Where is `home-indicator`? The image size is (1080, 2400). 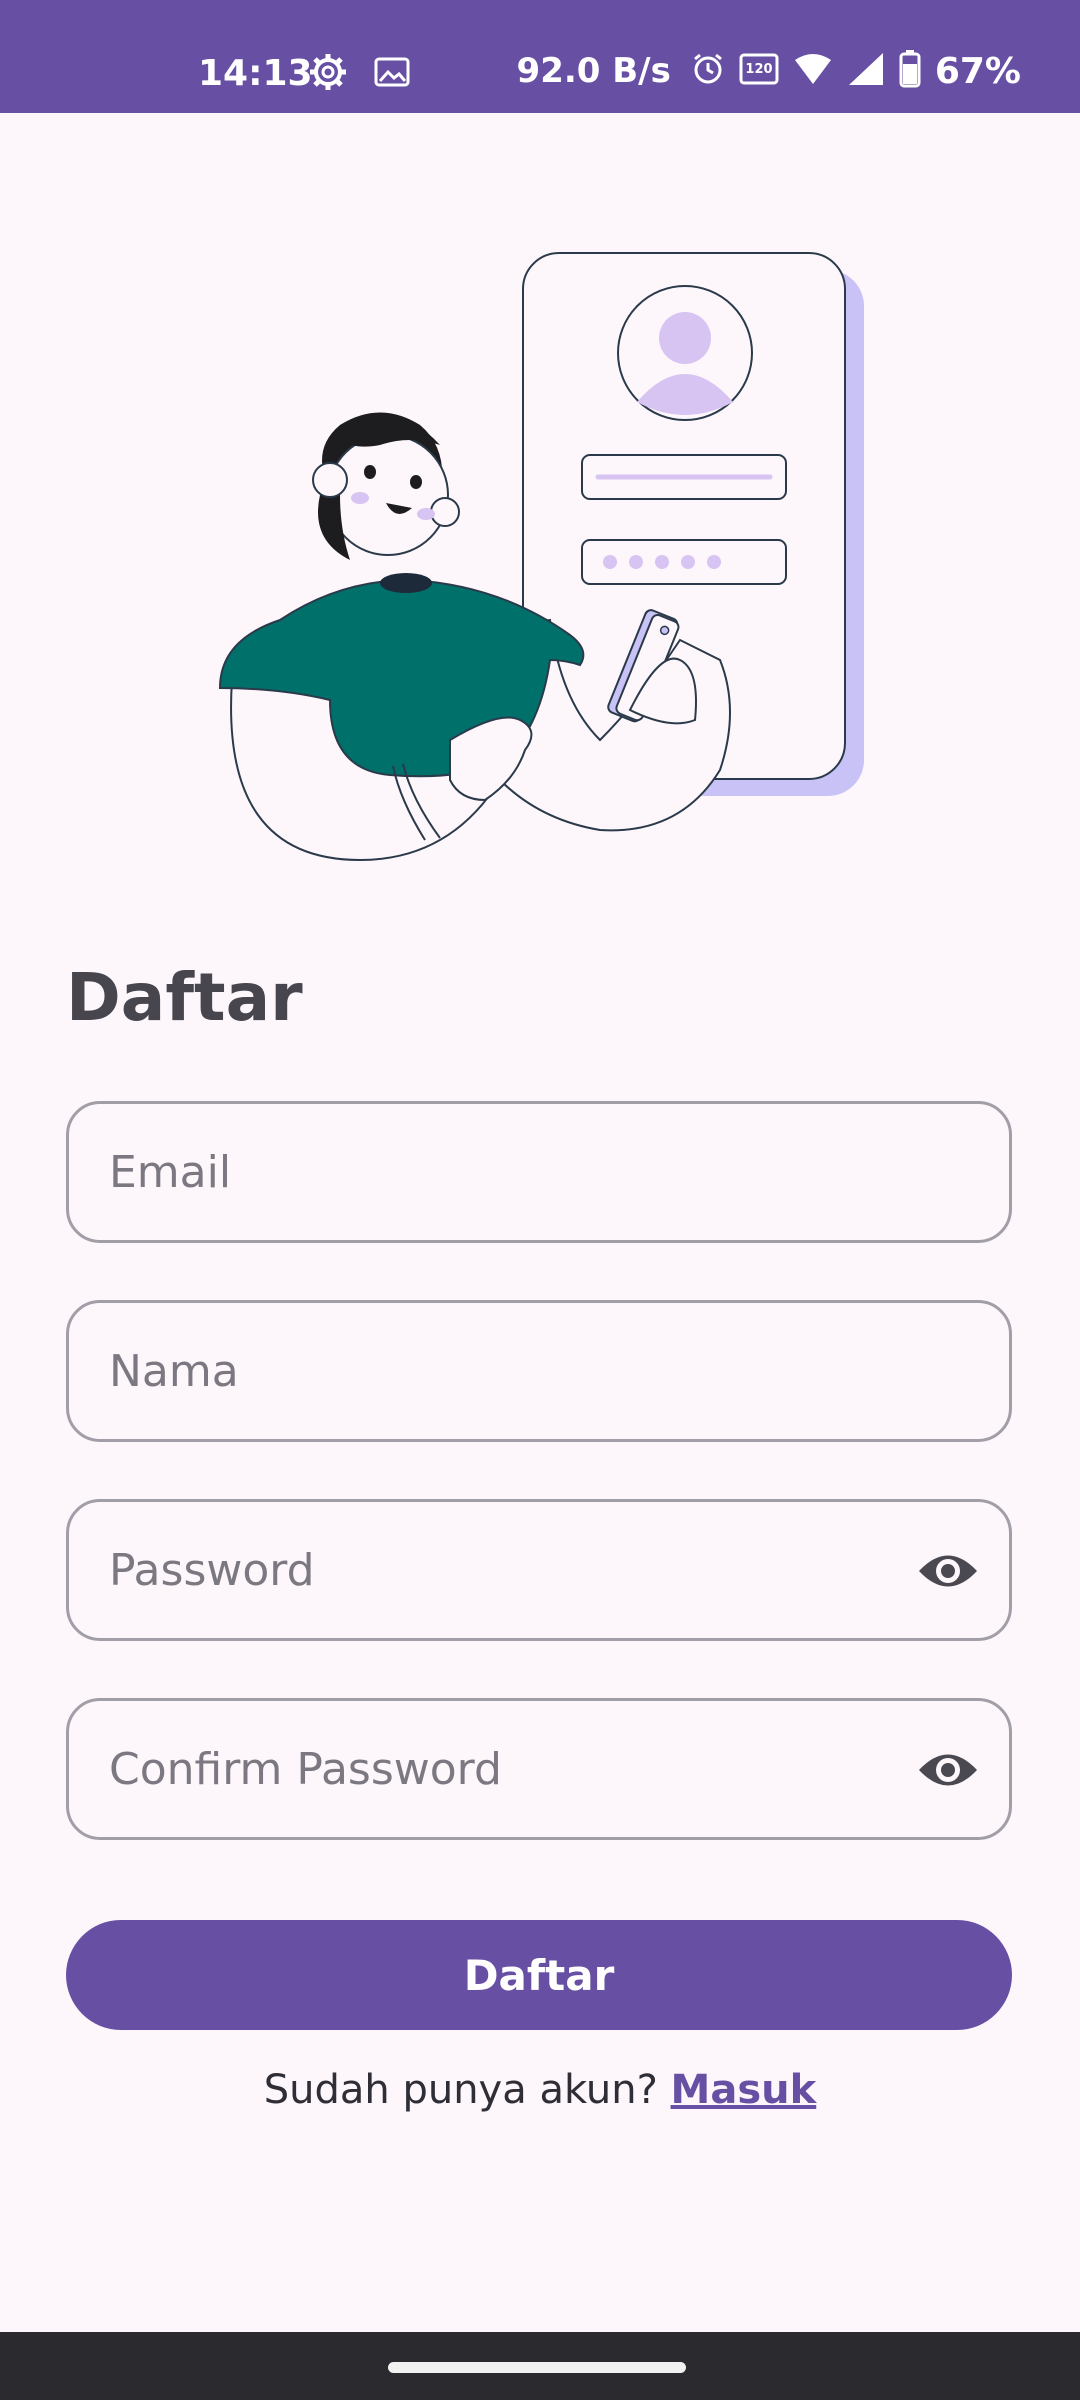 home-indicator is located at coordinates (537, 2367).